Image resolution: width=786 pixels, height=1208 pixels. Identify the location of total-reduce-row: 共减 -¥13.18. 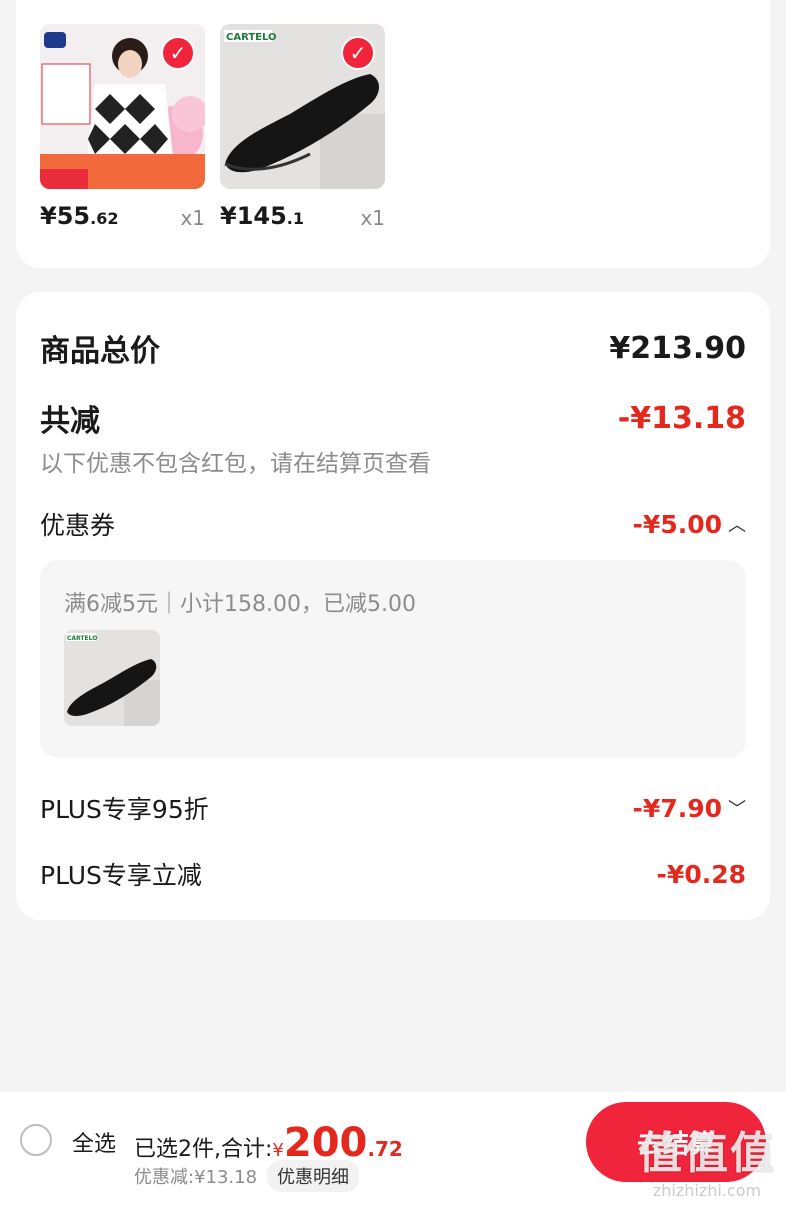
(393, 418).